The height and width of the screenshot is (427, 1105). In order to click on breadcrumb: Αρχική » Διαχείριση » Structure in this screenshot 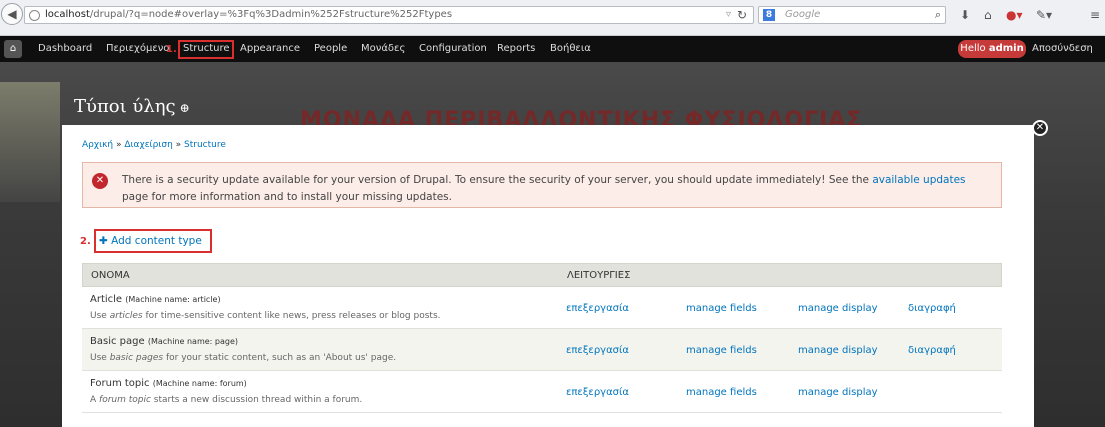, I will do `click(154, 145)`.